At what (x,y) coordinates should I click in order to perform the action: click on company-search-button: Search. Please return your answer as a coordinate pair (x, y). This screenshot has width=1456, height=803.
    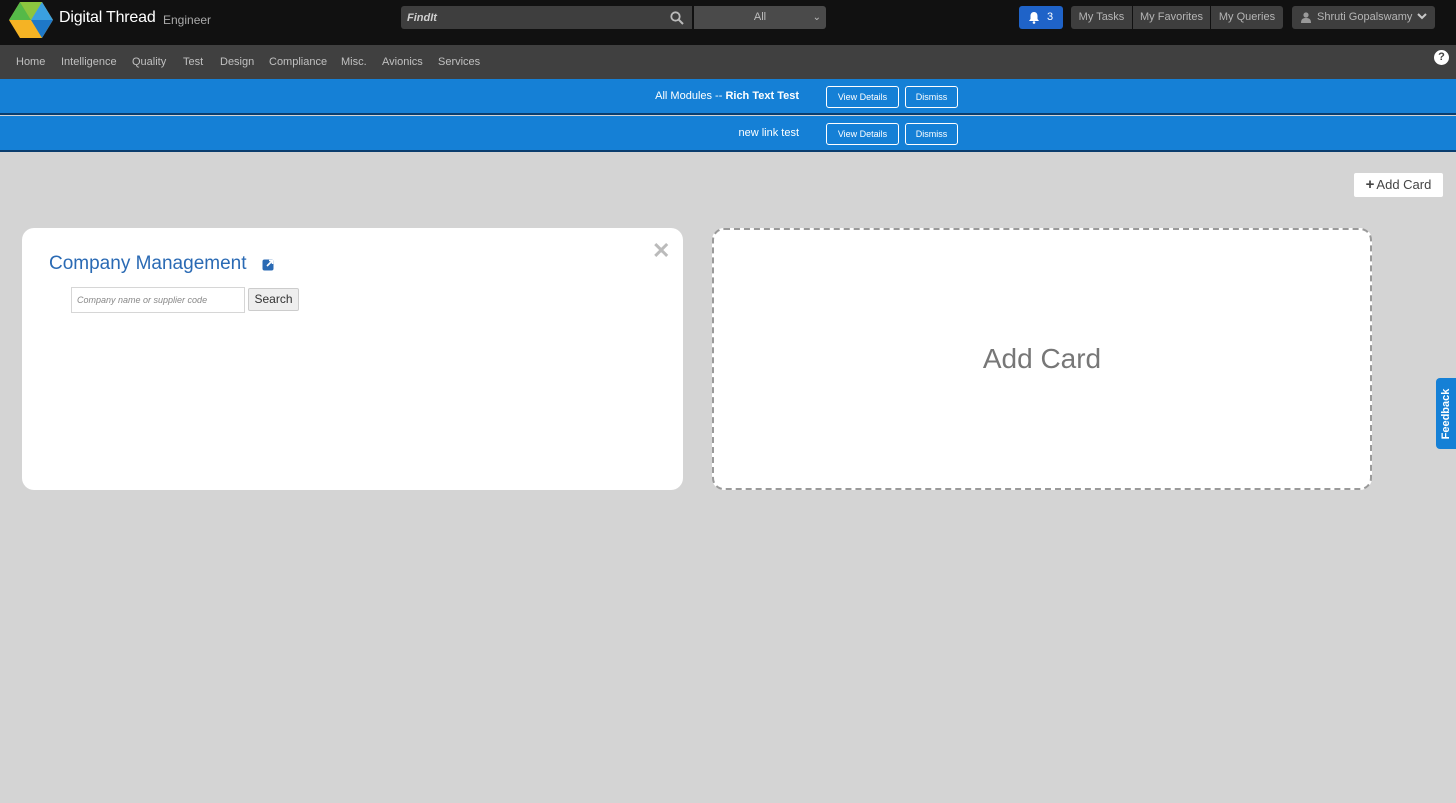
    Looking at the image, I should click on (273, 299).